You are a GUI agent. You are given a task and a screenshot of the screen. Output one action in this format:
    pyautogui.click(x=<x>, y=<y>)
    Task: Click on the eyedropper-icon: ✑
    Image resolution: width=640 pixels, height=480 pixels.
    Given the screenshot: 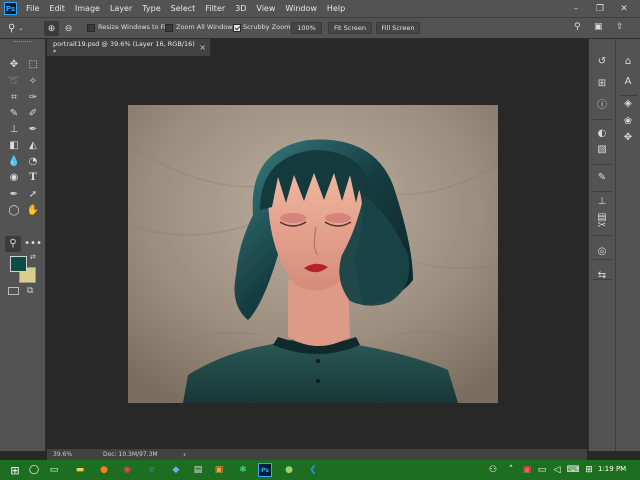 What is the action you would take?
    pyautogui.click(x=33, y=98)
    